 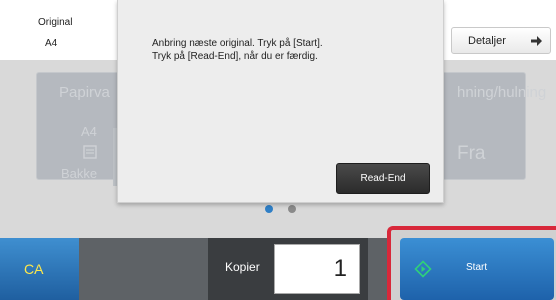 What do you see at coordinates (536, 41) in the screenshot?
I see `arrow-right-icon` at bounding box center [536, 41].